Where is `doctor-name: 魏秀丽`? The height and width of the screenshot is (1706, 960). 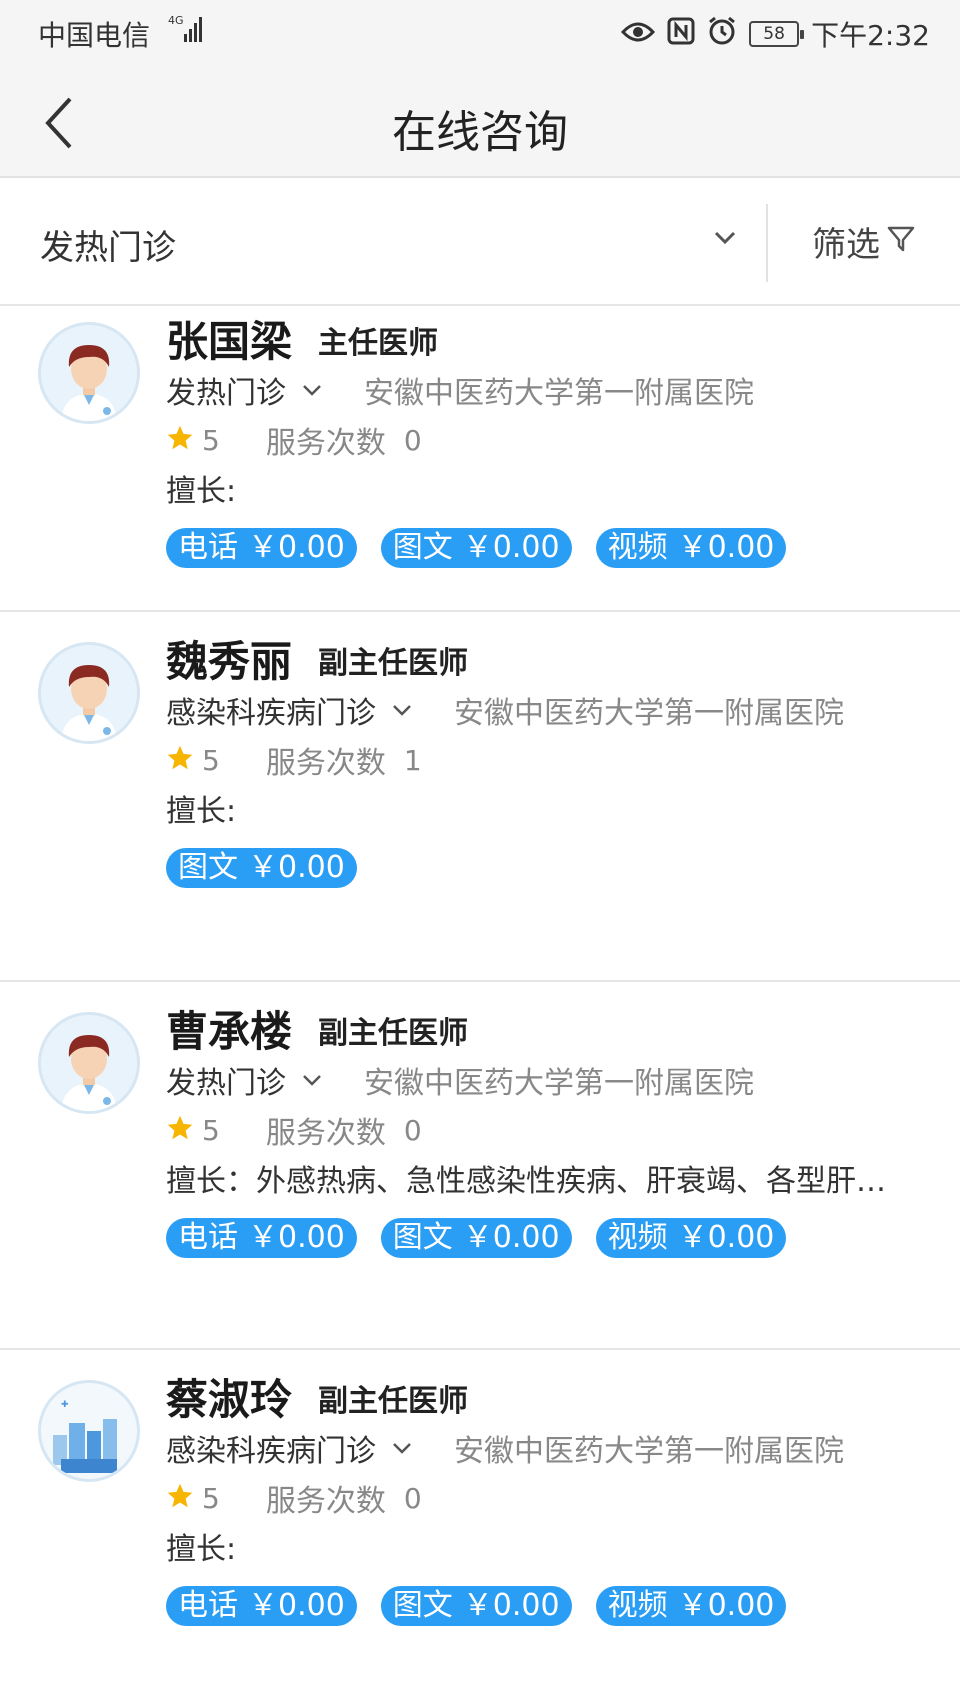 doctor-name: 魏秀丽 is located at coordinates (229, 661).